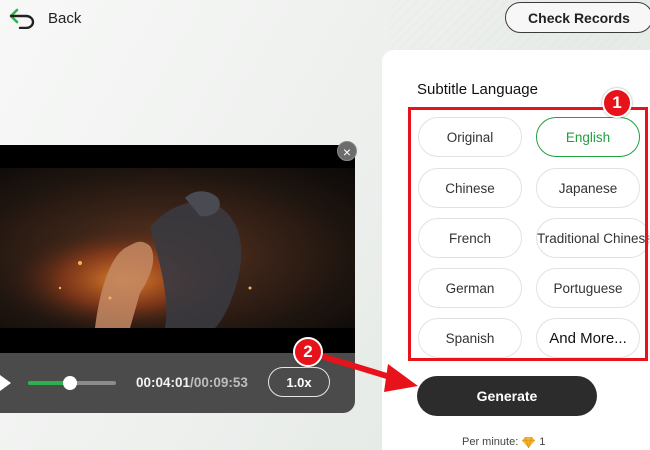 The height and width of the screenshot is (450, 650). I want to click on lang-option-german: German, so click(470, 288).